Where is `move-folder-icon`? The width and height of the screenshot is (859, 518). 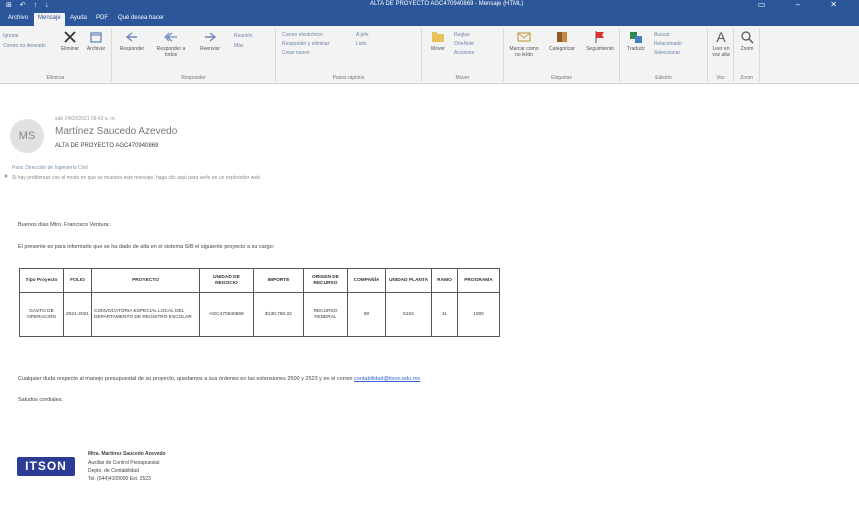 move-folder-icon is located at coordinates (438, 37).